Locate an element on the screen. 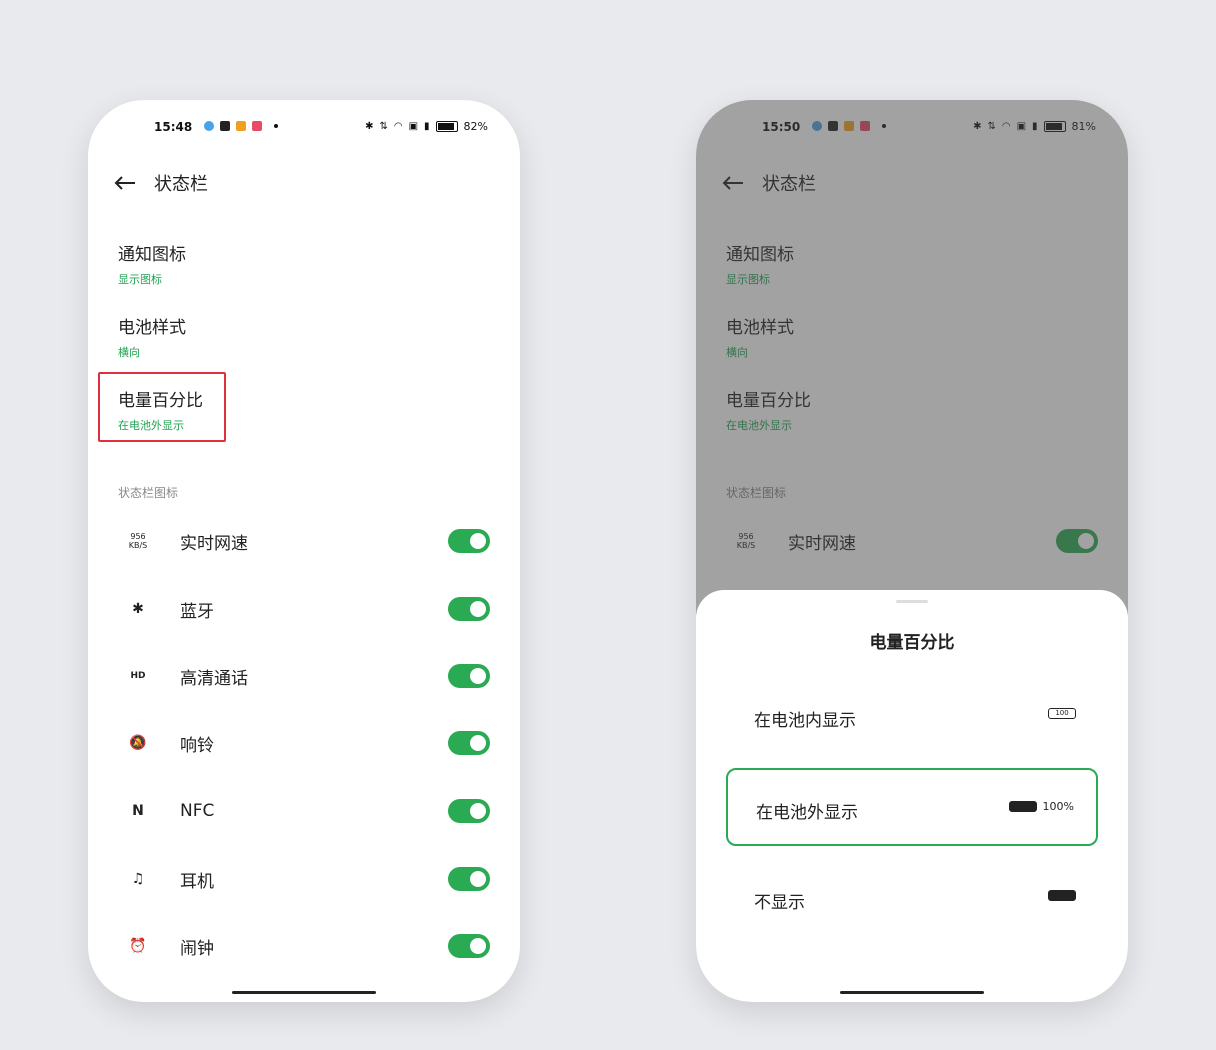 The width and height of the screenshot is (1216, 1050). toggle-label: 高清通话 is located at coordinates (214, 678).